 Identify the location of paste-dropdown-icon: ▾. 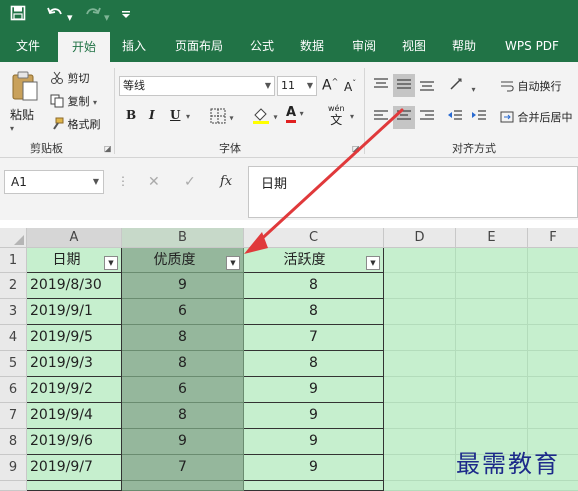
(12, 128).